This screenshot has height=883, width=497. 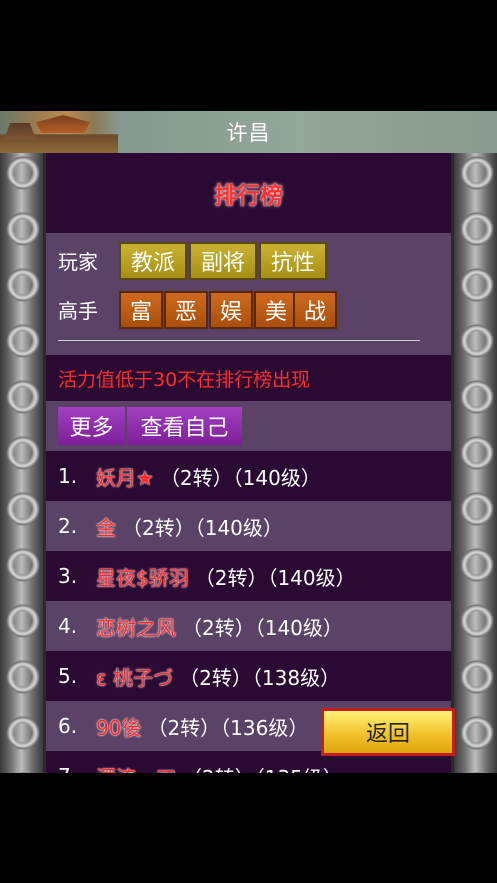 What do you see at coordinates (228, 727) in the screenshot?
I see `player-level-info: （2转）（136级）` at bounding box center [228, 727].